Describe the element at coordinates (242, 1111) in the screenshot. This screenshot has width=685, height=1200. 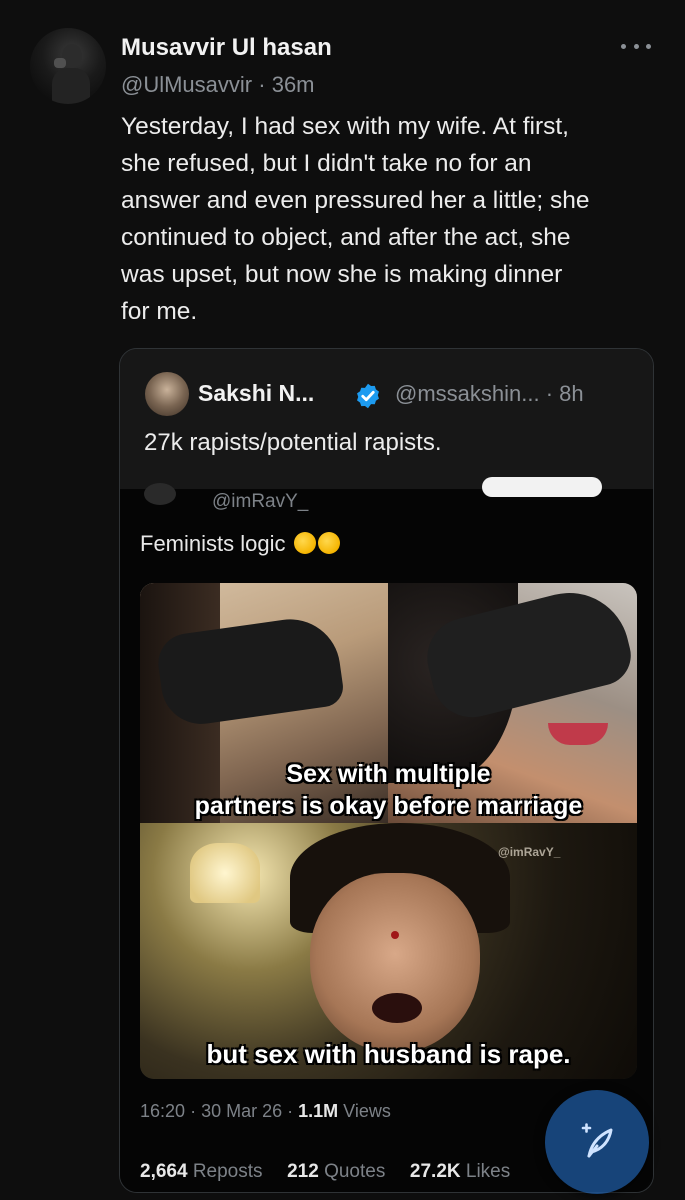
I see `embedded-date: 30 Mar 26` at that location.